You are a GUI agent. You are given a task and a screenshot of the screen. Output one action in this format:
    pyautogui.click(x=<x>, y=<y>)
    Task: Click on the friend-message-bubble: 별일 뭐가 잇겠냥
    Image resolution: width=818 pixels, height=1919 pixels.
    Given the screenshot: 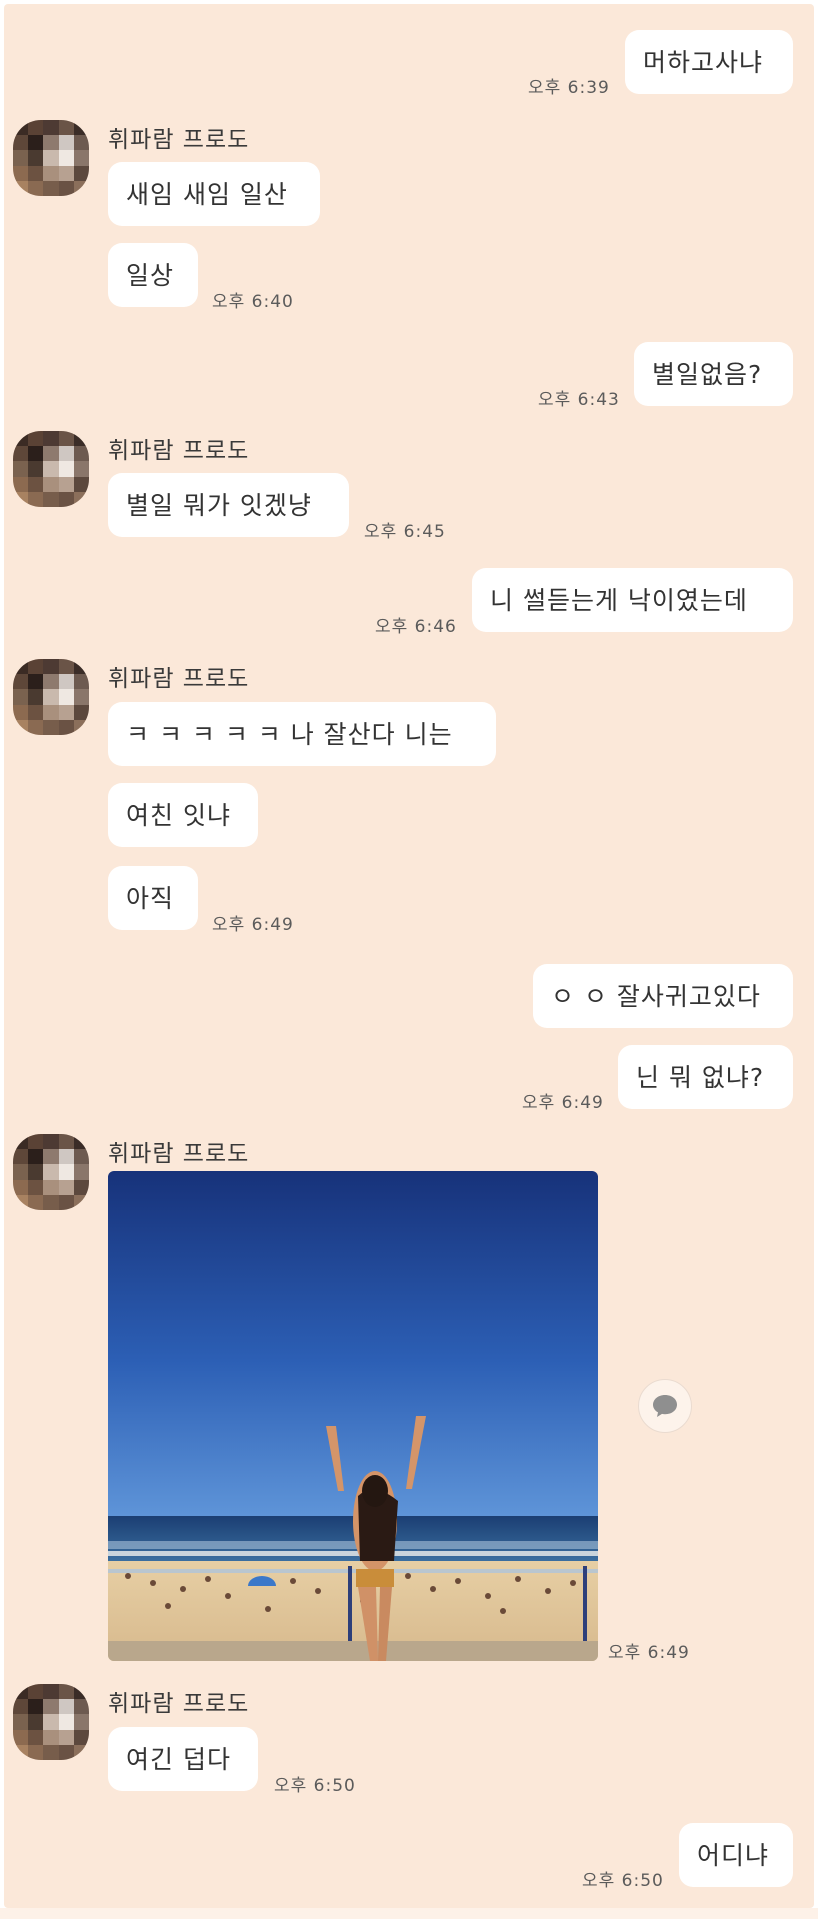 What is the action you would take?
    pyautogui.click(x=228, y=505)
    